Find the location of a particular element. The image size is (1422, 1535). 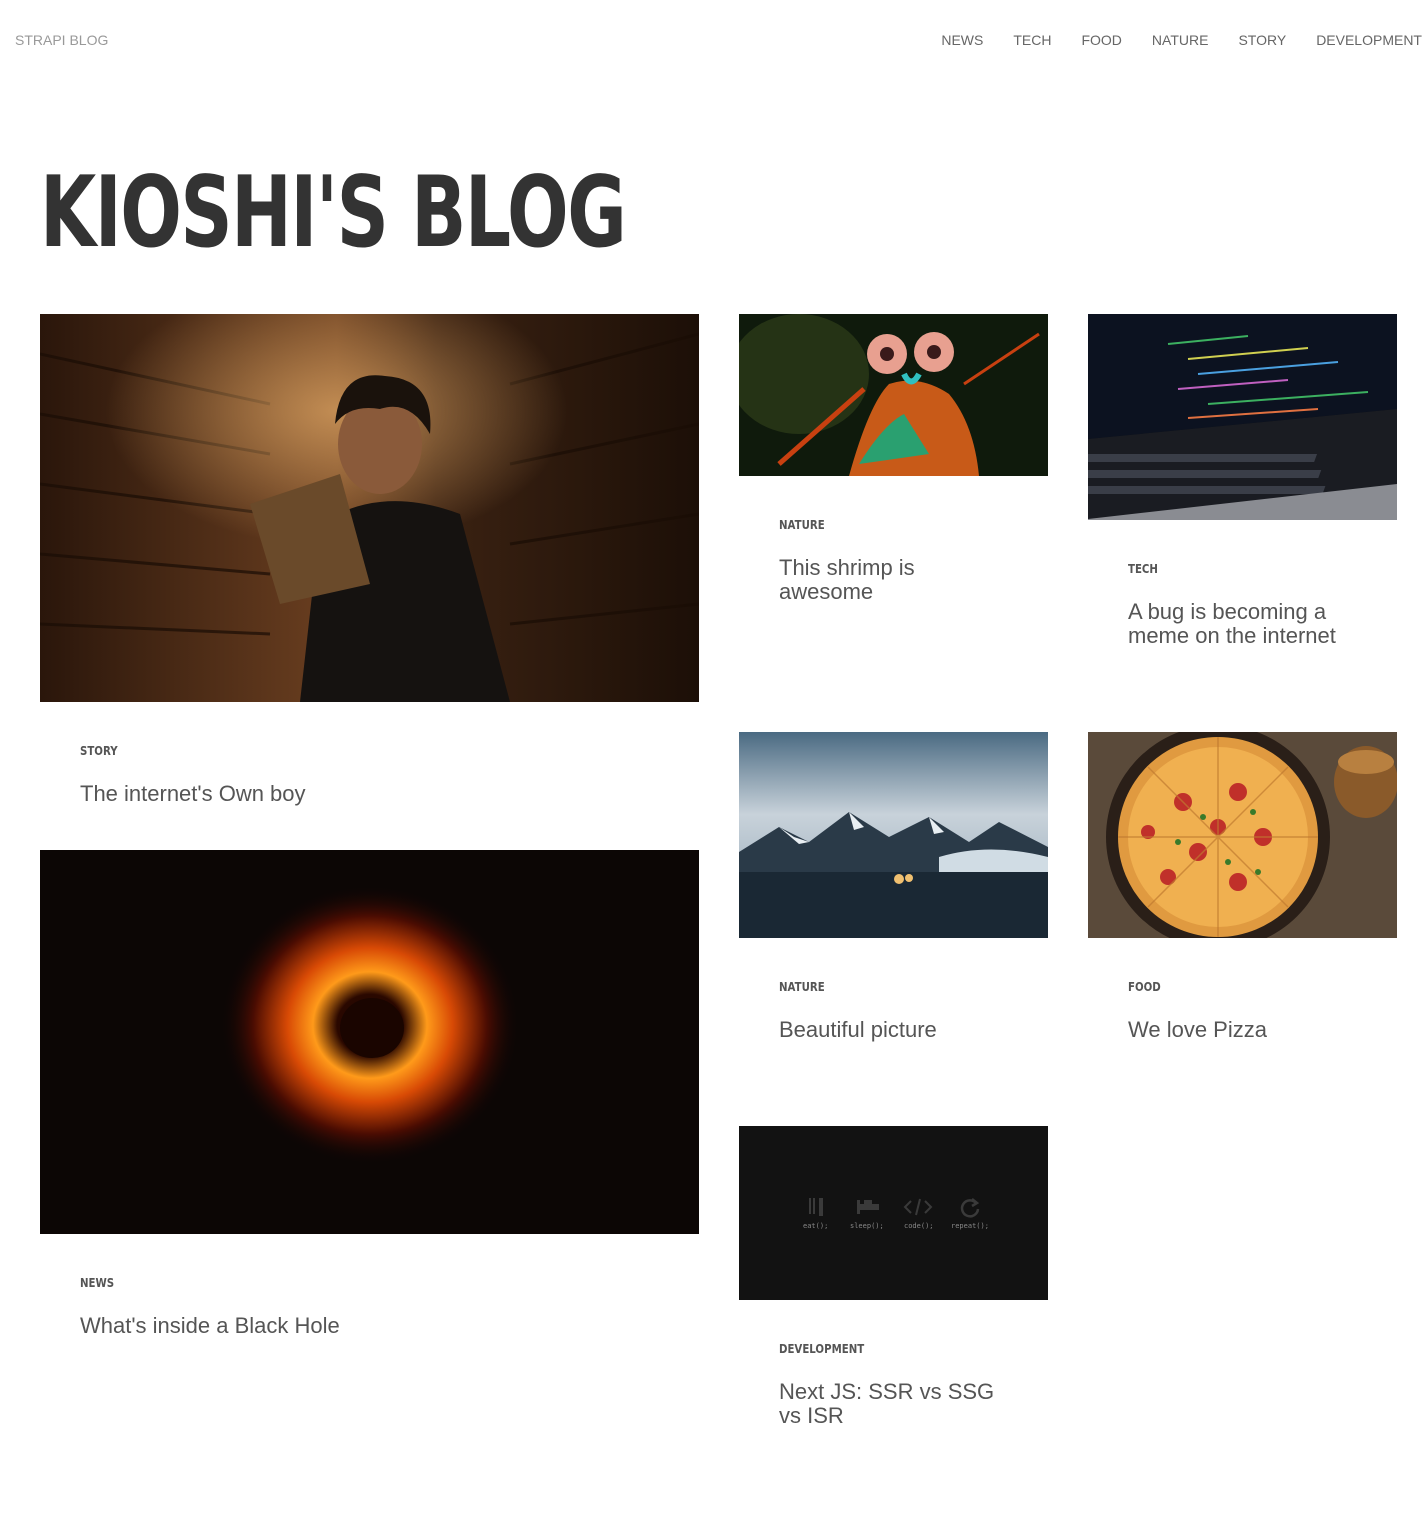

article-card-news: NEWS What's inside a Black Hole is located at coordinates (369, 1094).